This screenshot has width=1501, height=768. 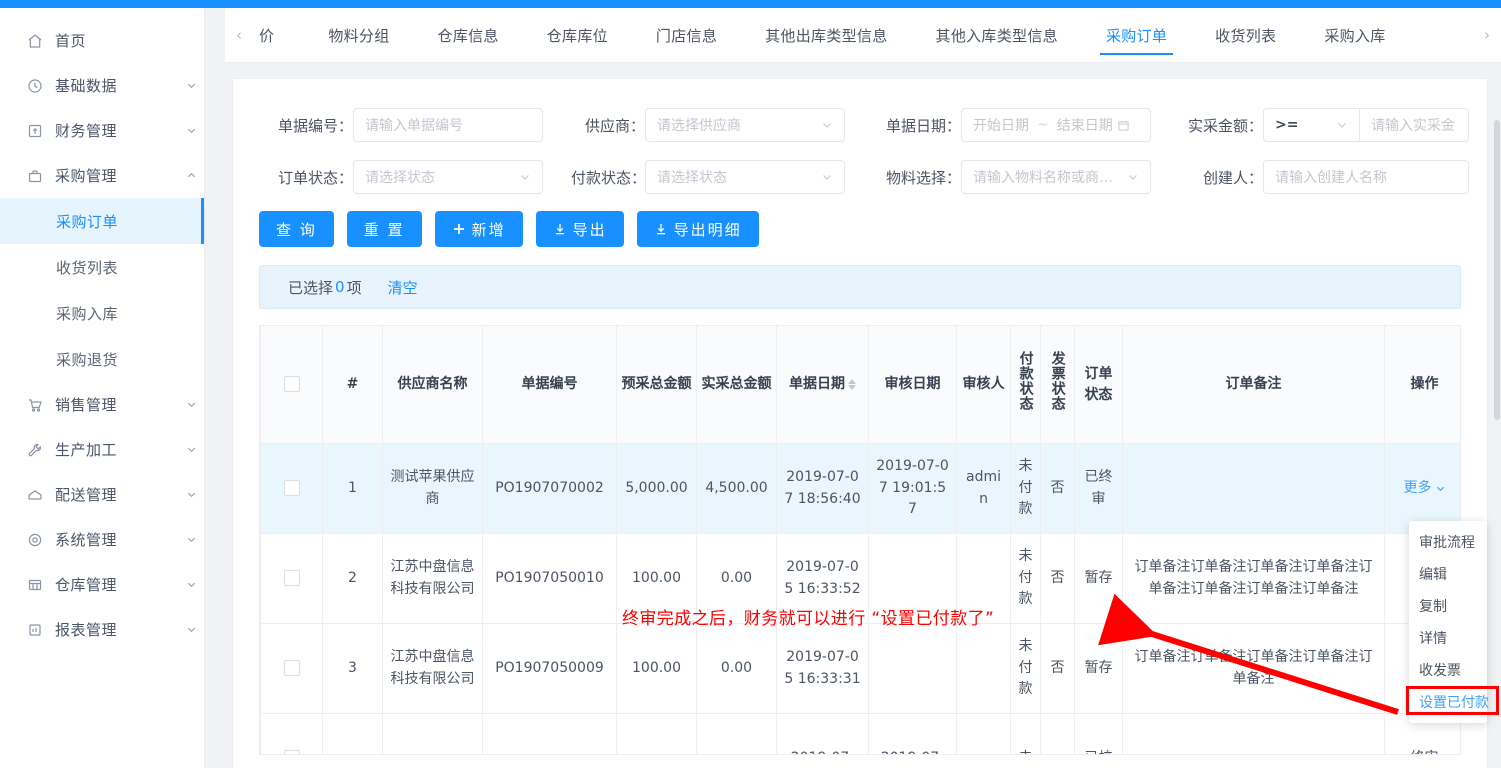 What do you see at coordinates (102, 130) in the screenshot?
I see `sidebar-item-finance: 财务管理` at bounding box center [102, 130].